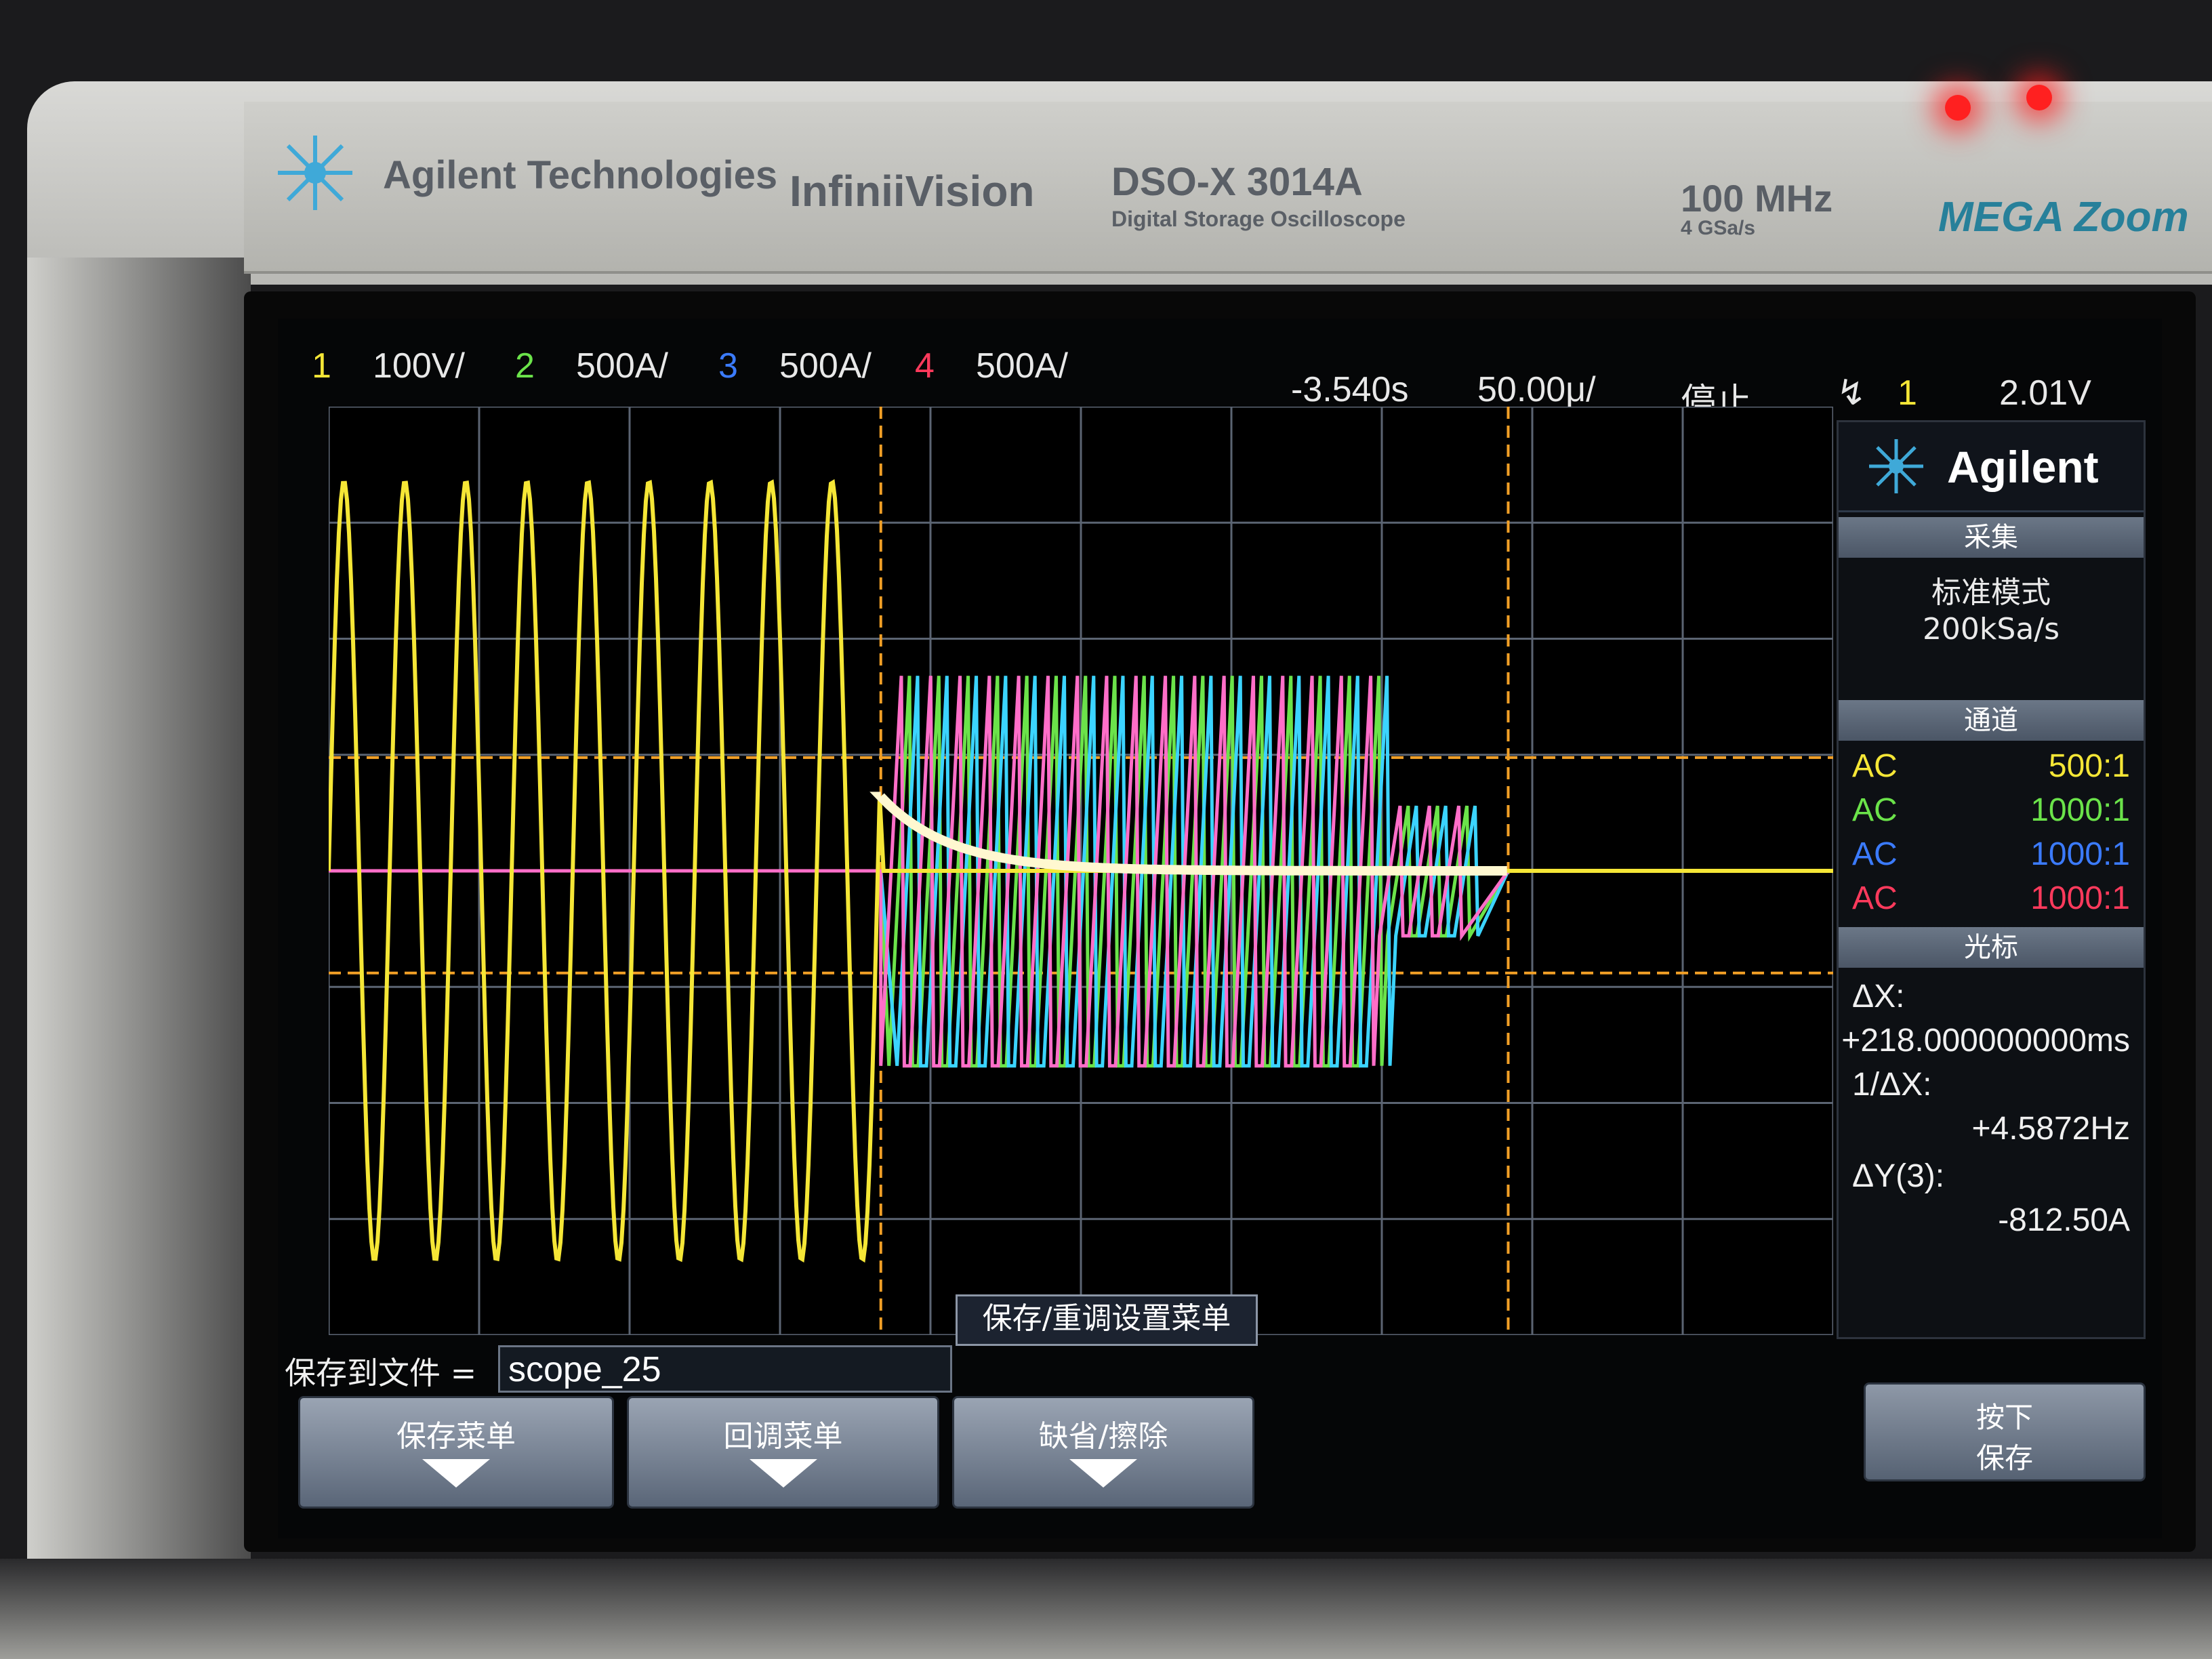 The width and height of the screenshot is (2212, 1659). What do you see at coordinates (1896, 466) in the screenshot?
I see `agilent-spark-icon` at bounding box center [1896, 466].